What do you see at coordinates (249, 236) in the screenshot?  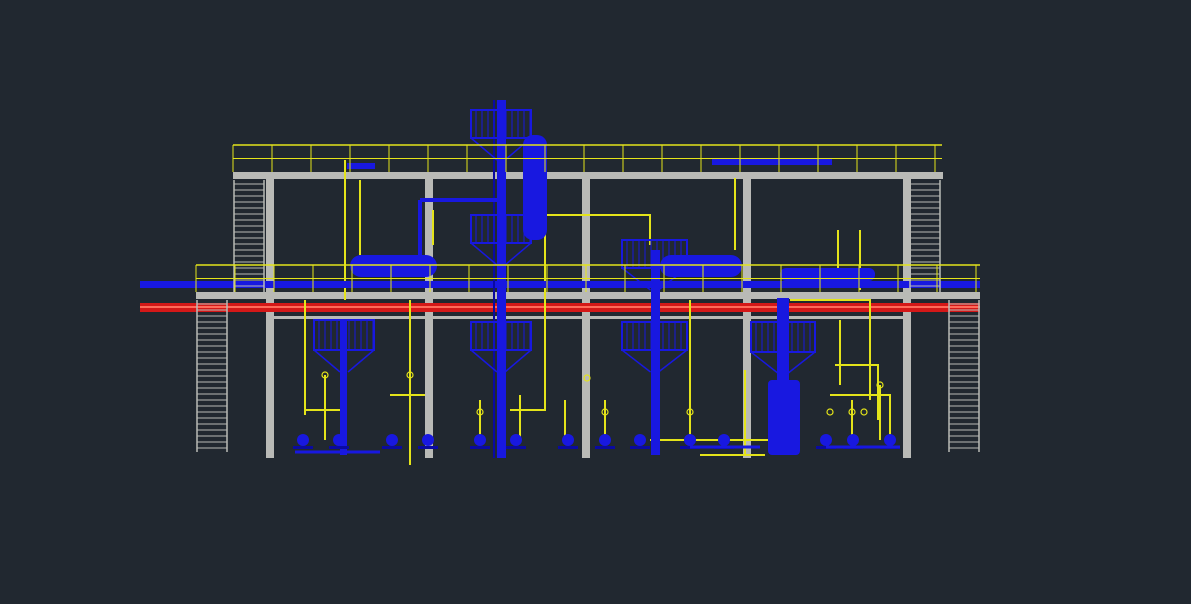 I see `ladder-upper-left` at bounding box center [249, 236].